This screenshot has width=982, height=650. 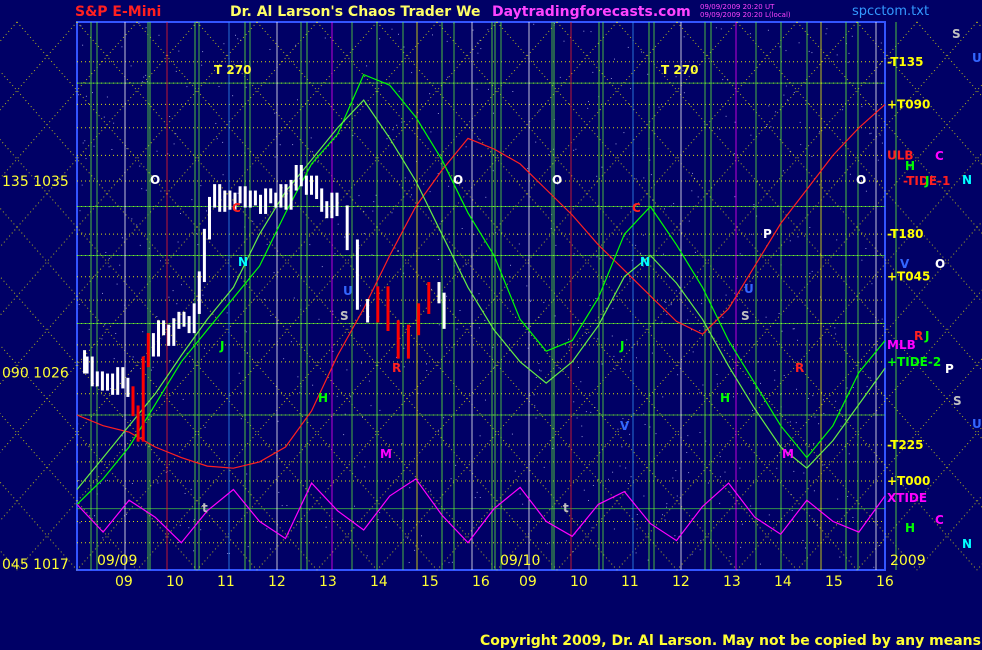 What do you see at coordinates (725, 398) in the screenshot?
I see `chart-letter: H` at bounding box center [725, 398].